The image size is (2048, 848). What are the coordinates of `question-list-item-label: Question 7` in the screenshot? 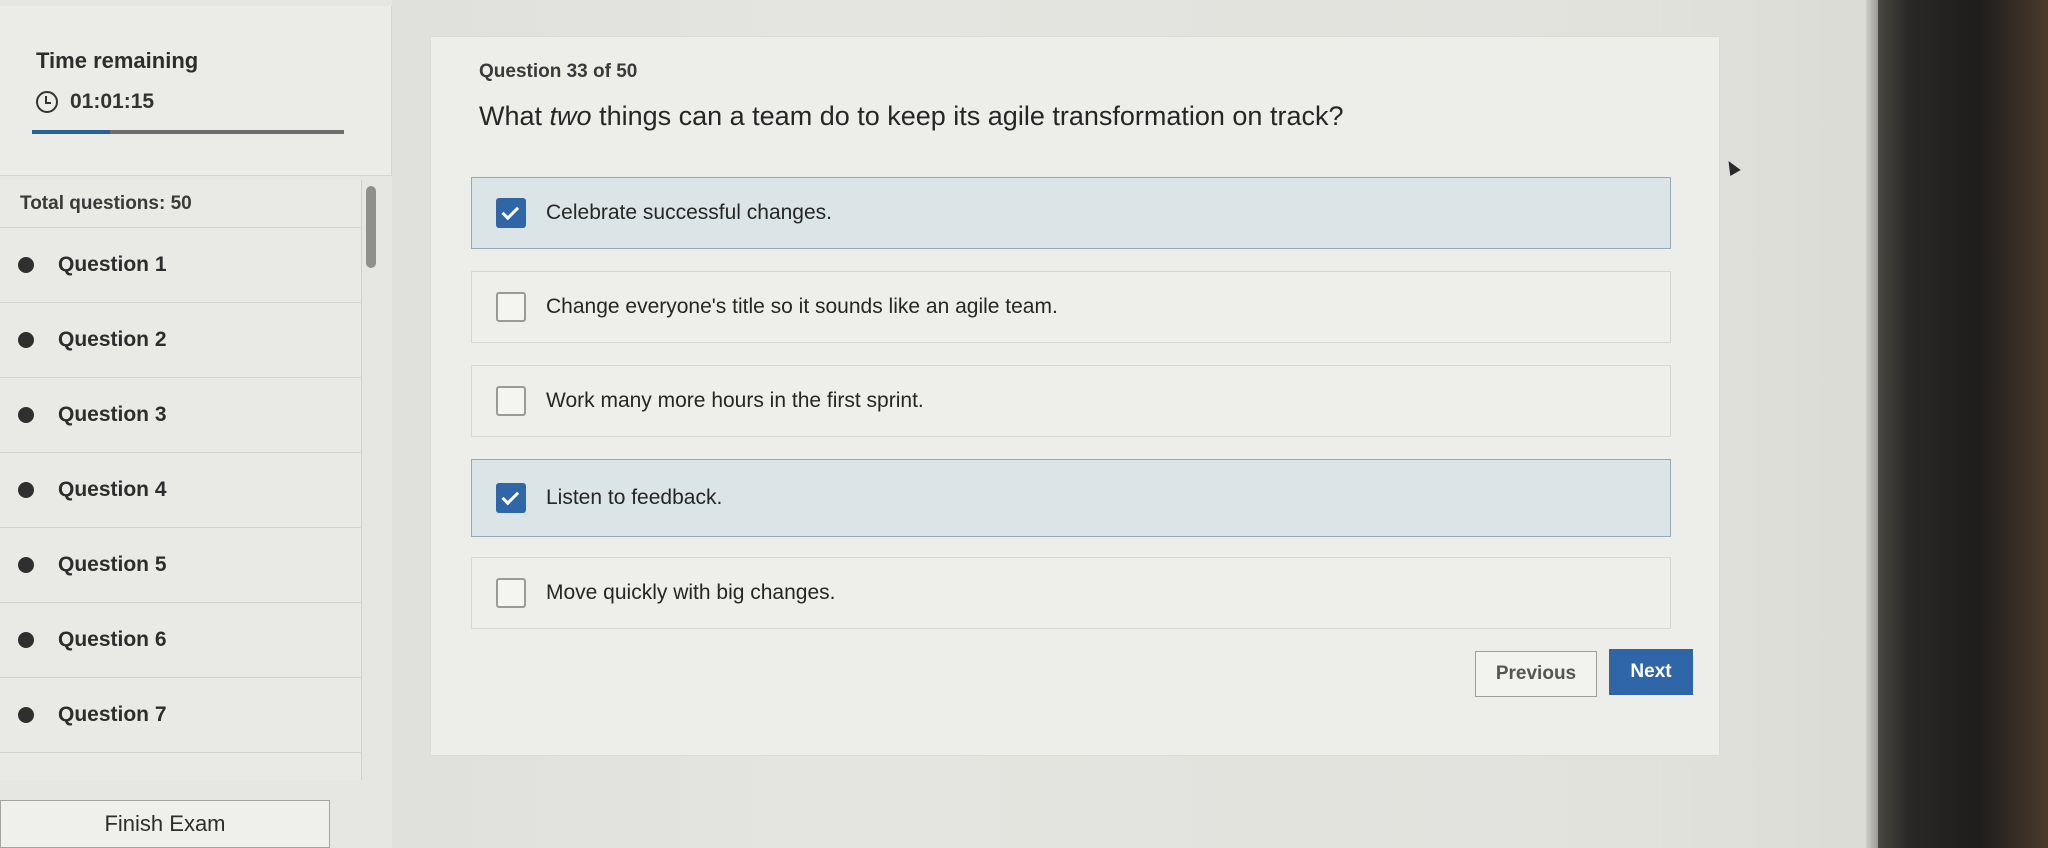 It's located at (112, 714).